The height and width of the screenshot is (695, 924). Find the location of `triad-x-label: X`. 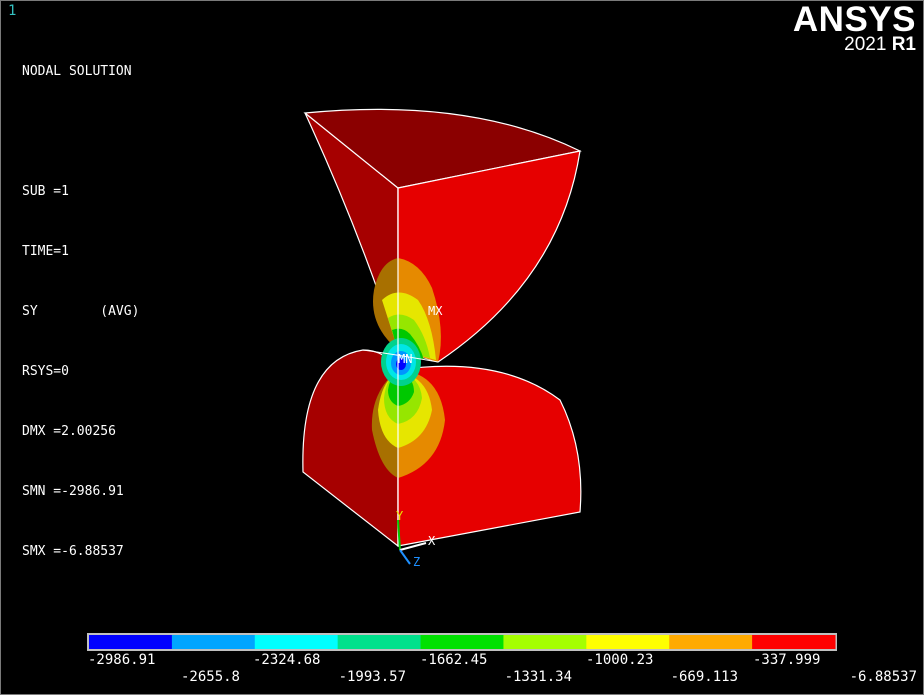

triad-x-label: X is located at coordinates (432, 541).